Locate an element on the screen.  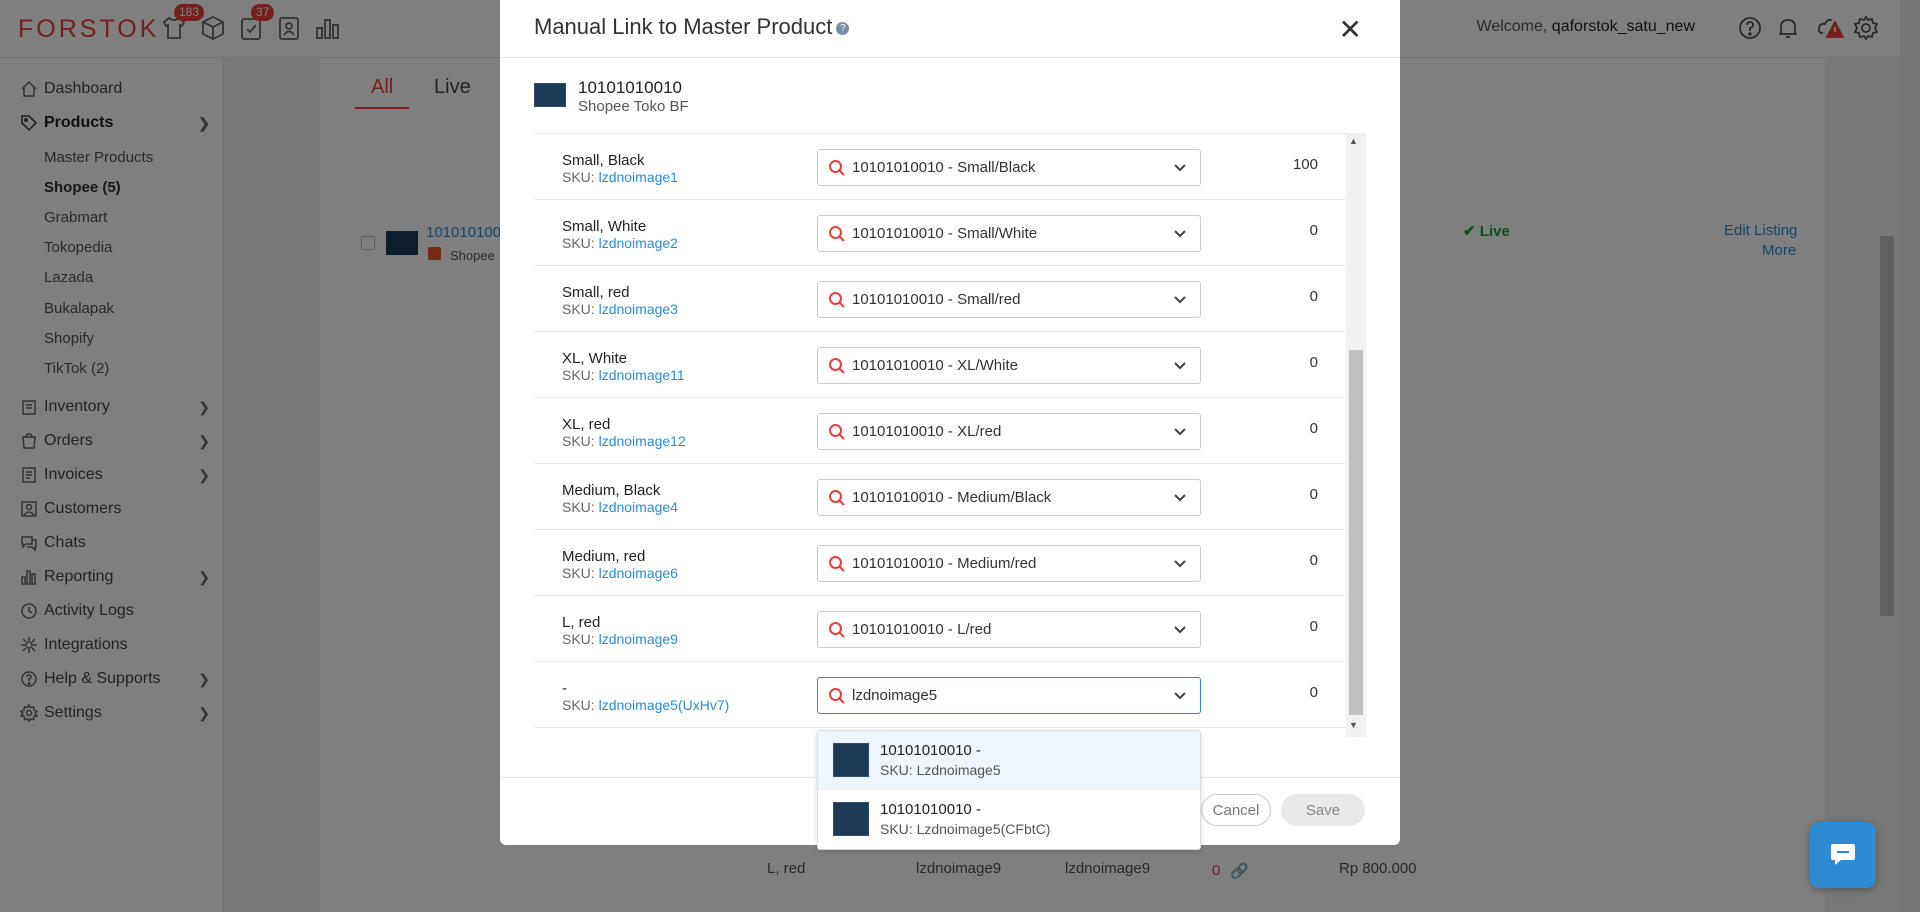
sku-link: lzdnoimage3 is located at coordinates (638, 309).